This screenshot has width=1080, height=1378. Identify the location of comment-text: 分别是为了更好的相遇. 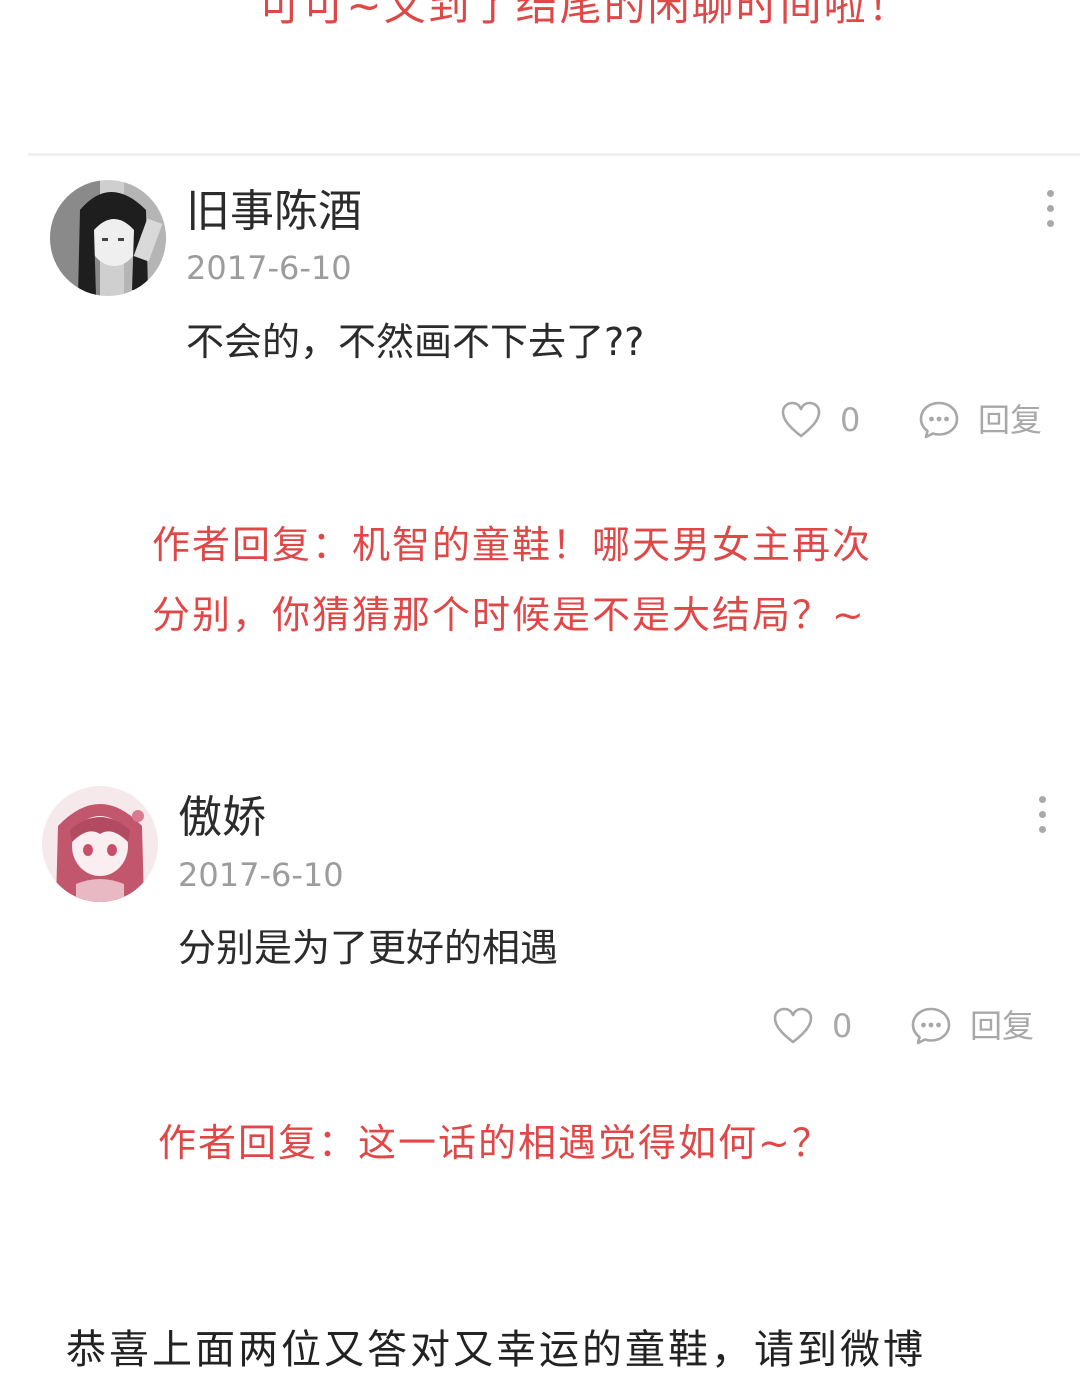
(368, 948).